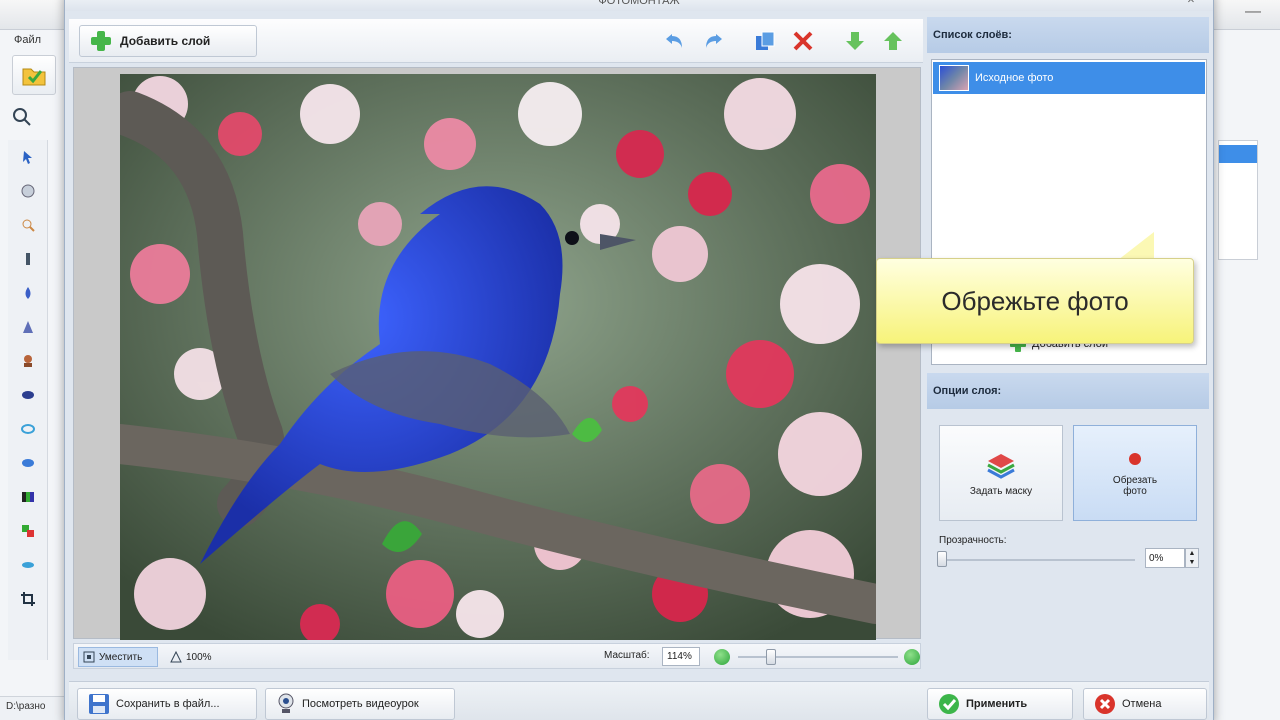 The width and height of the screenshot is (1280, 720). I want to click on fit-label: Уместить, so click(121, 657).